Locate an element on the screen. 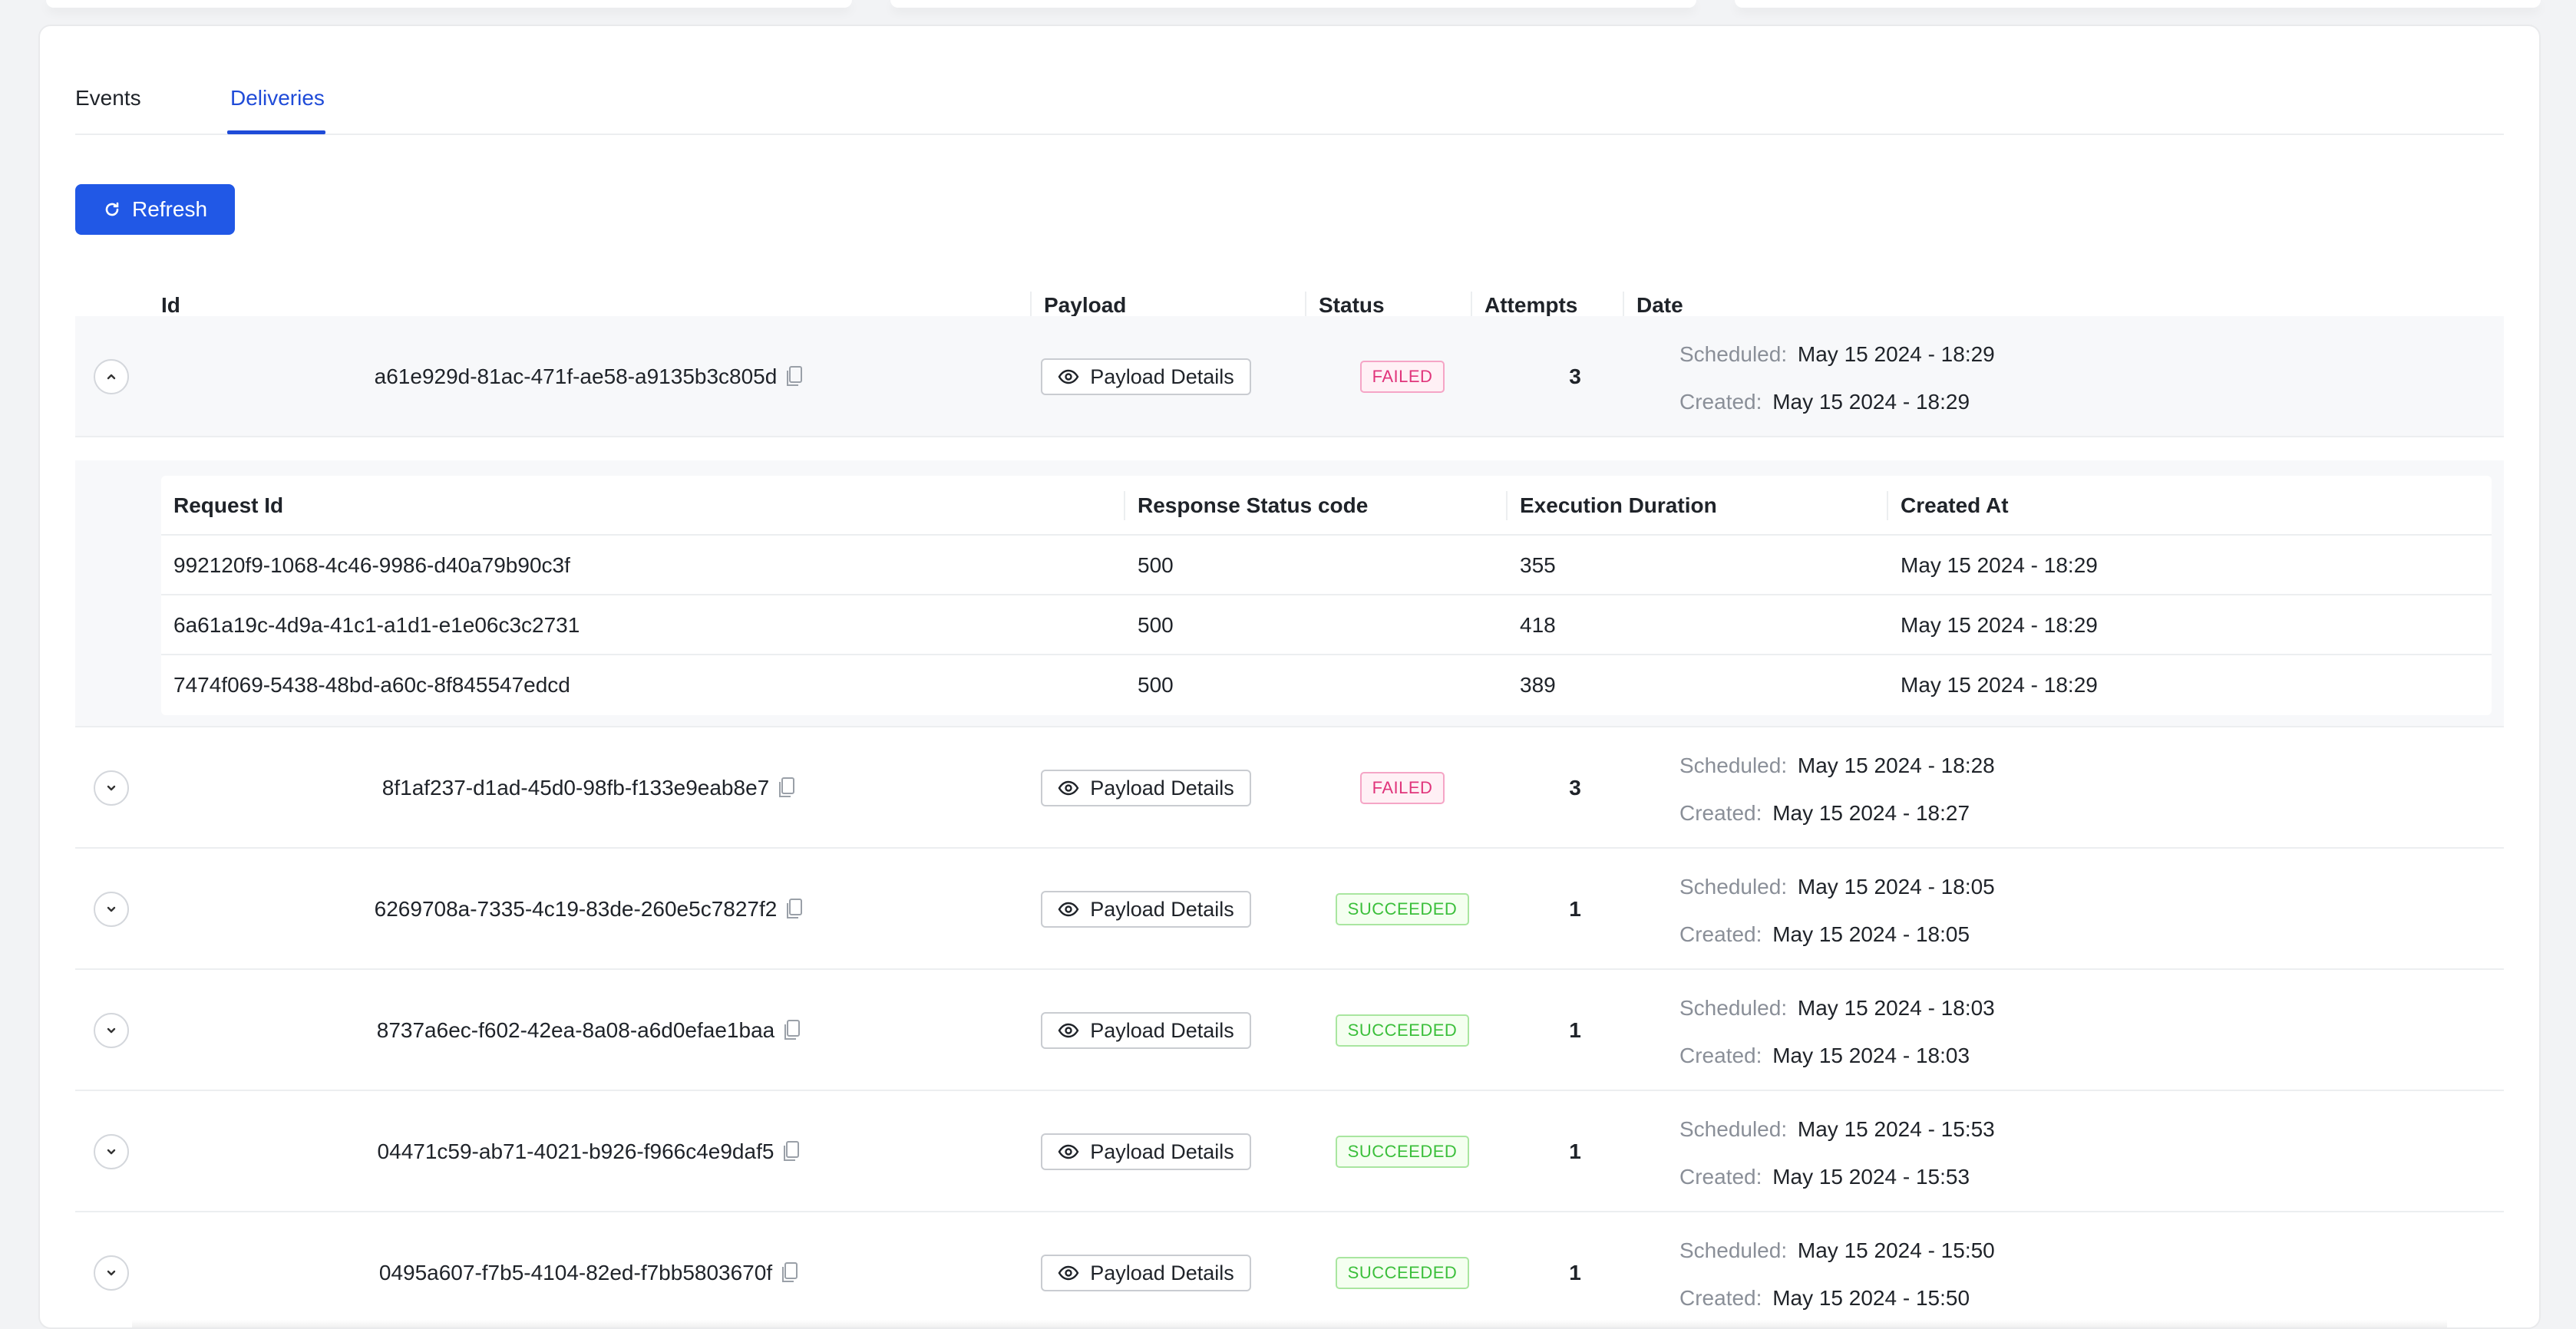 Image resolution: width=2576 pixels, height=1329 pixels. attempt-created-at: May 15 2024 - 18:29 is located at coordinates (1999, 565).